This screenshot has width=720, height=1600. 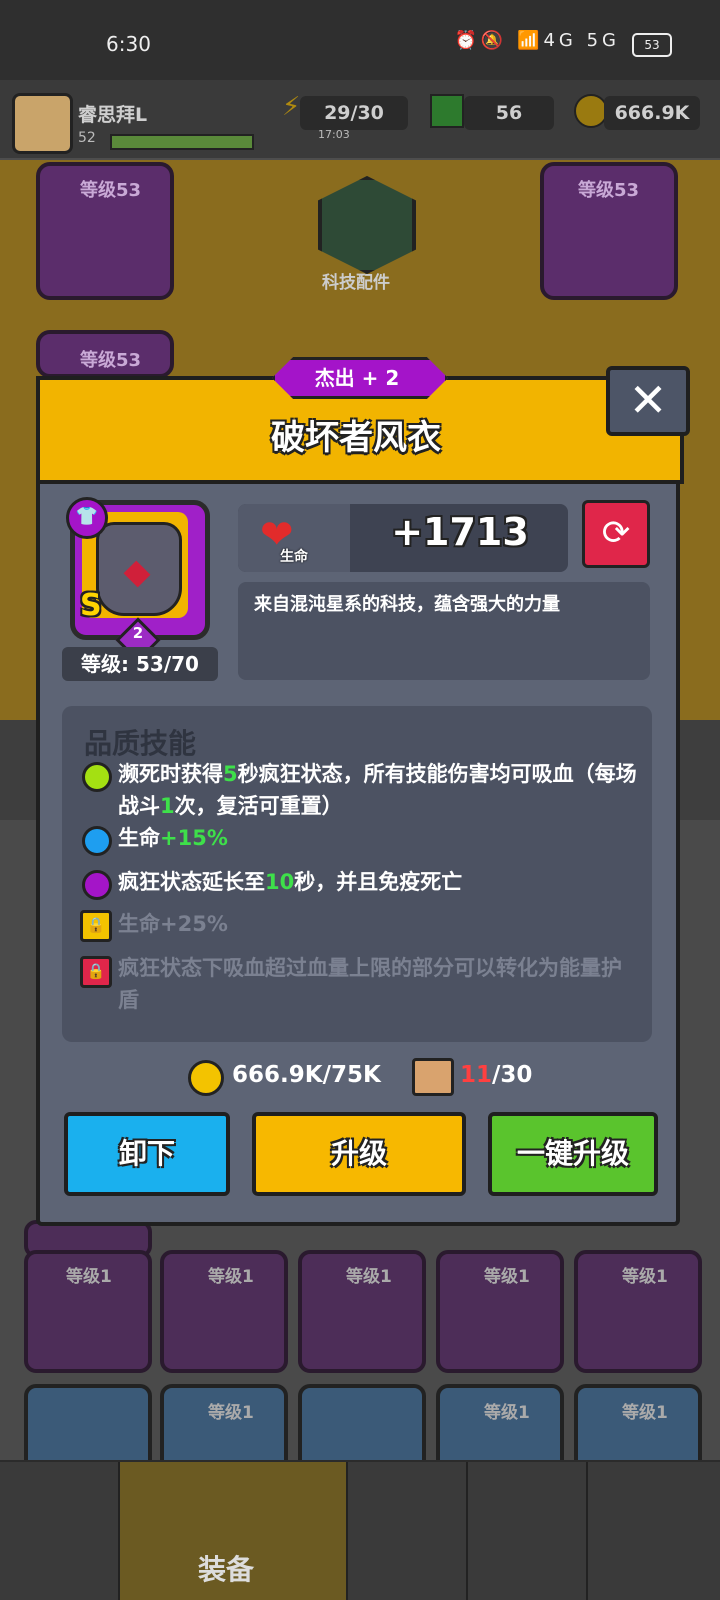 I want to click on gem-counter: 56, so click(x=509, y=113).